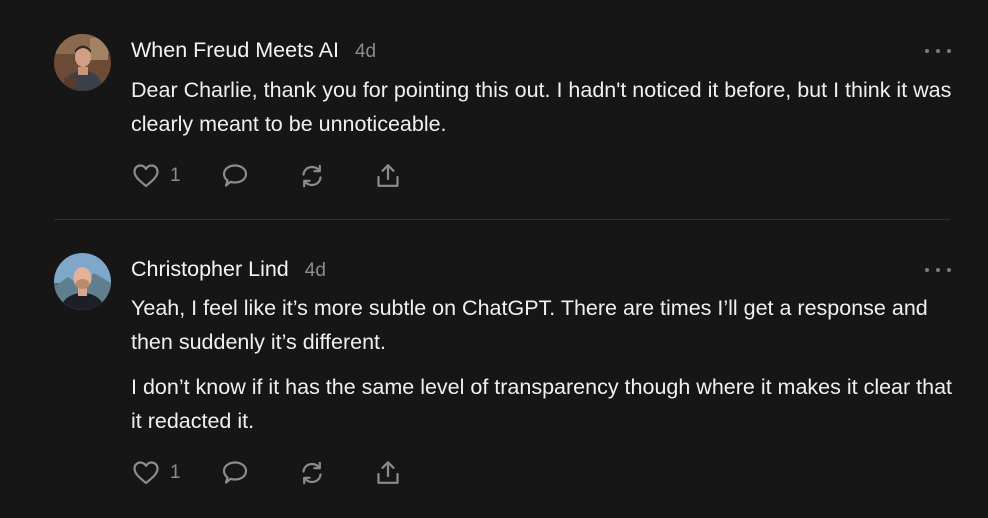 The image size is (988, 518). I want to click on author-name: When Freud Meets AI, so click(235, 50).